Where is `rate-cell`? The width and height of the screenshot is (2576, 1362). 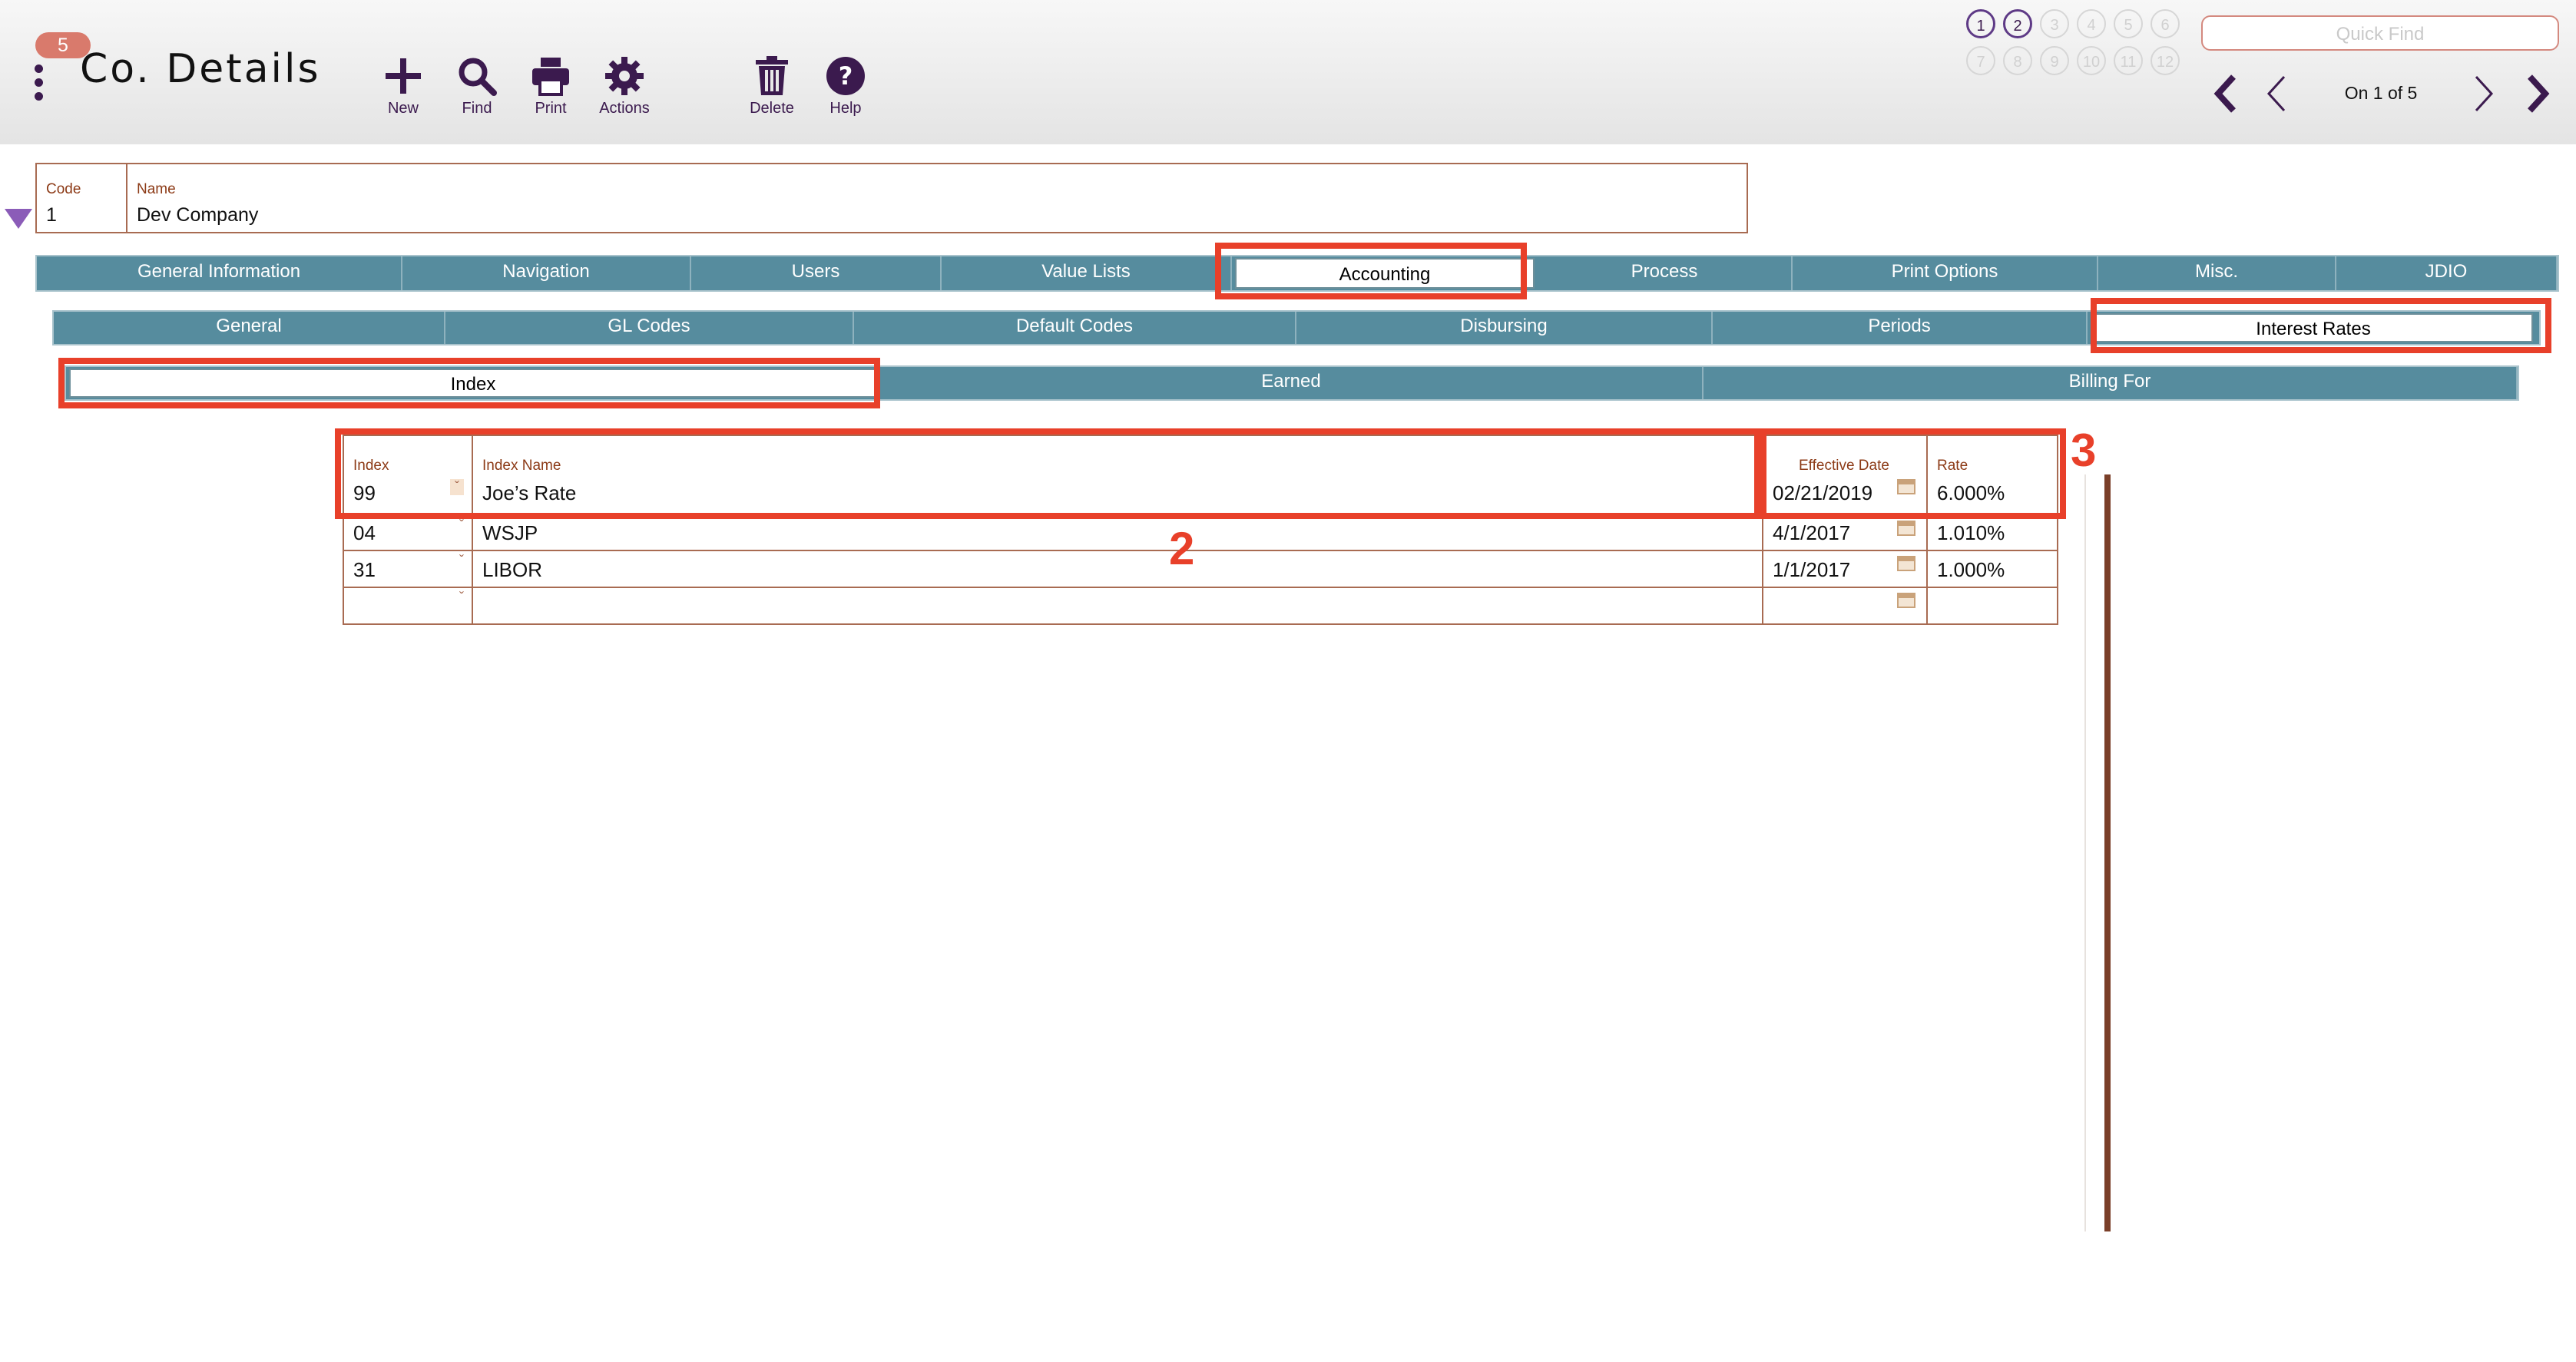
rate-cell is located at coordinates (1992, 606).